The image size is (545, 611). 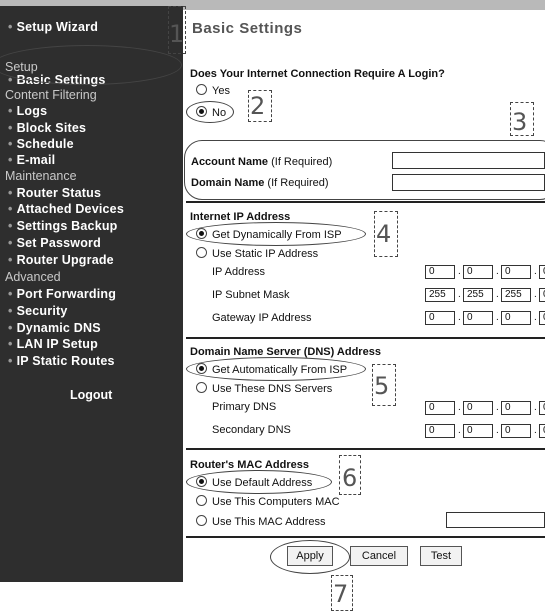 I want to click on account-name-label: Account Name (If Required), so click(x=262, y=162).